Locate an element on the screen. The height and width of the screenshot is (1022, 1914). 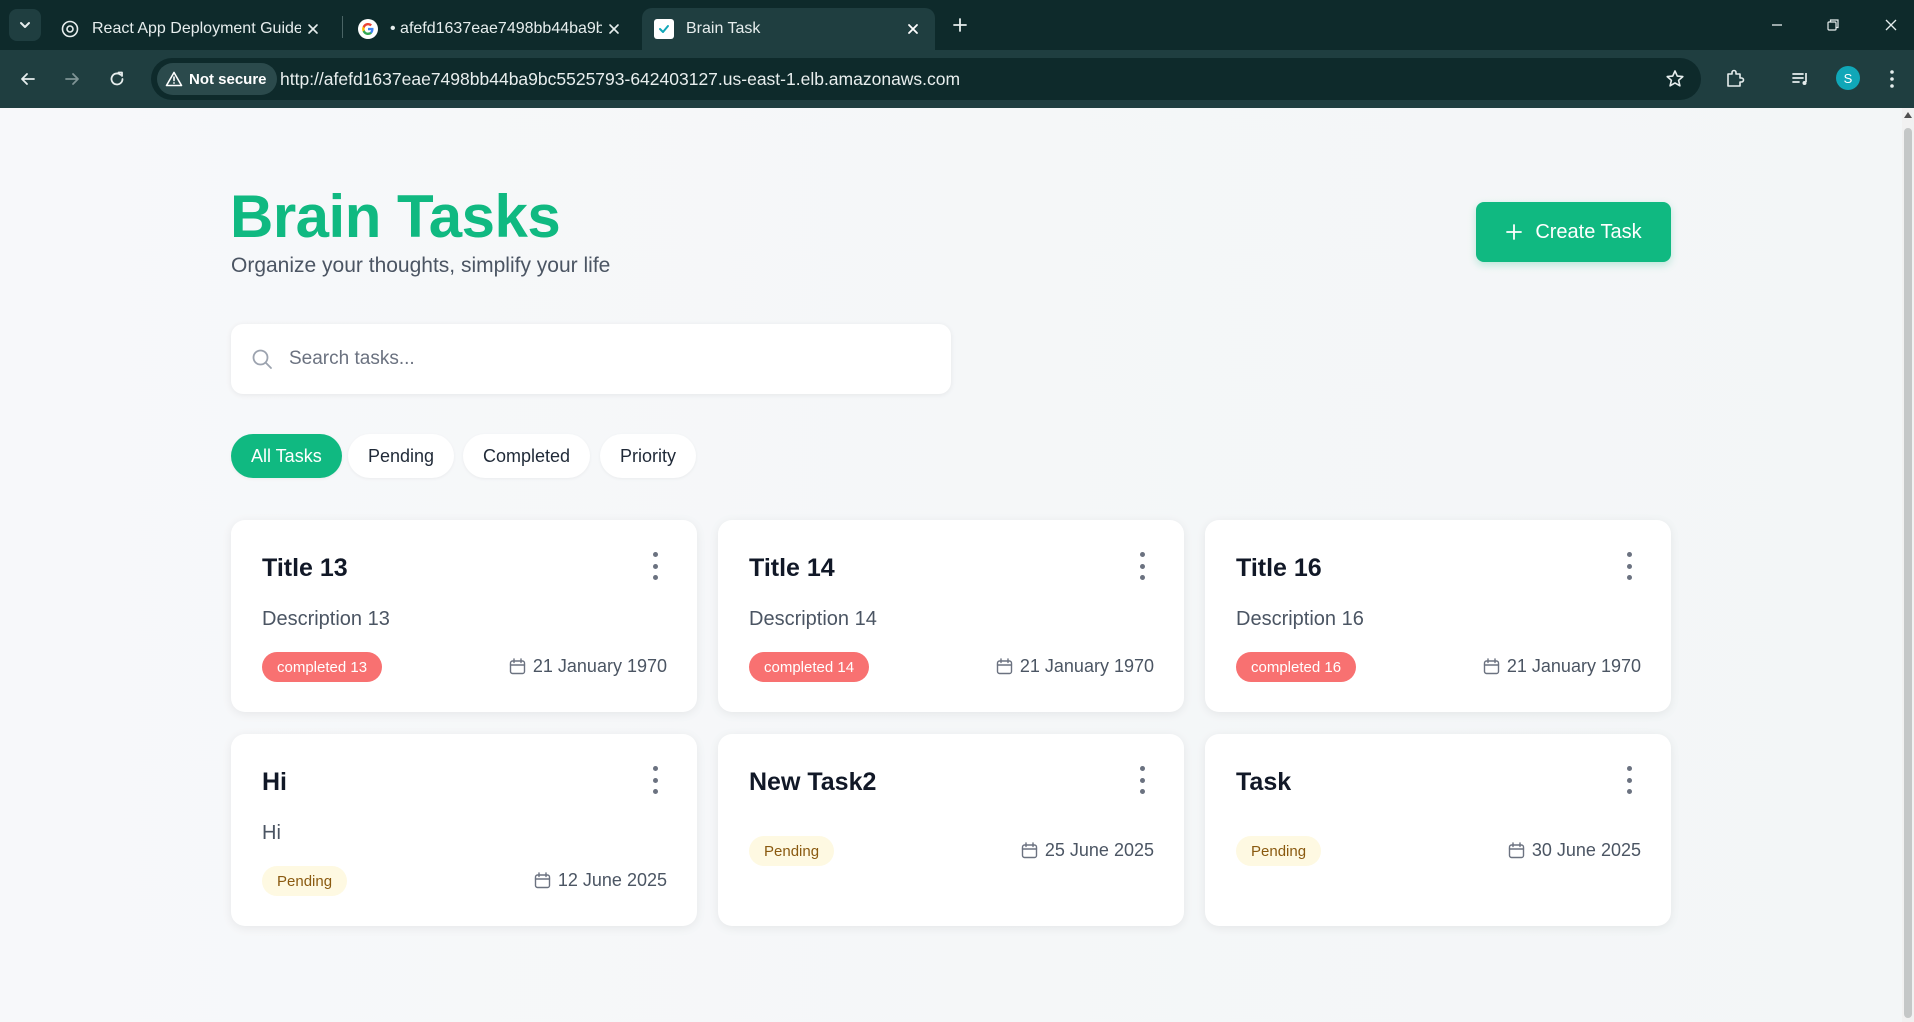
back-button is located at coordinates (28, 79).